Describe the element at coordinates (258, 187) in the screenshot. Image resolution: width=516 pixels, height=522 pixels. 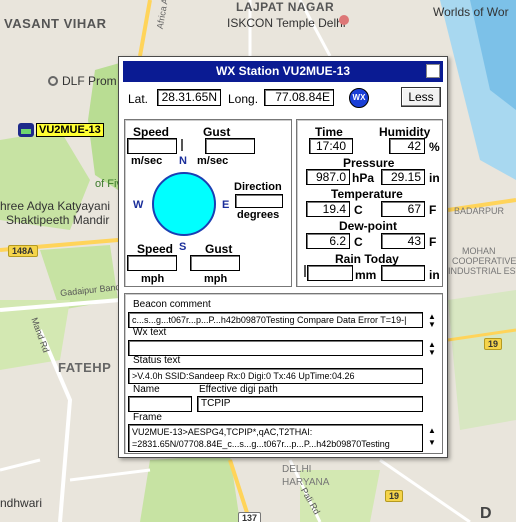
I see `direction-label: Direction` at that location.